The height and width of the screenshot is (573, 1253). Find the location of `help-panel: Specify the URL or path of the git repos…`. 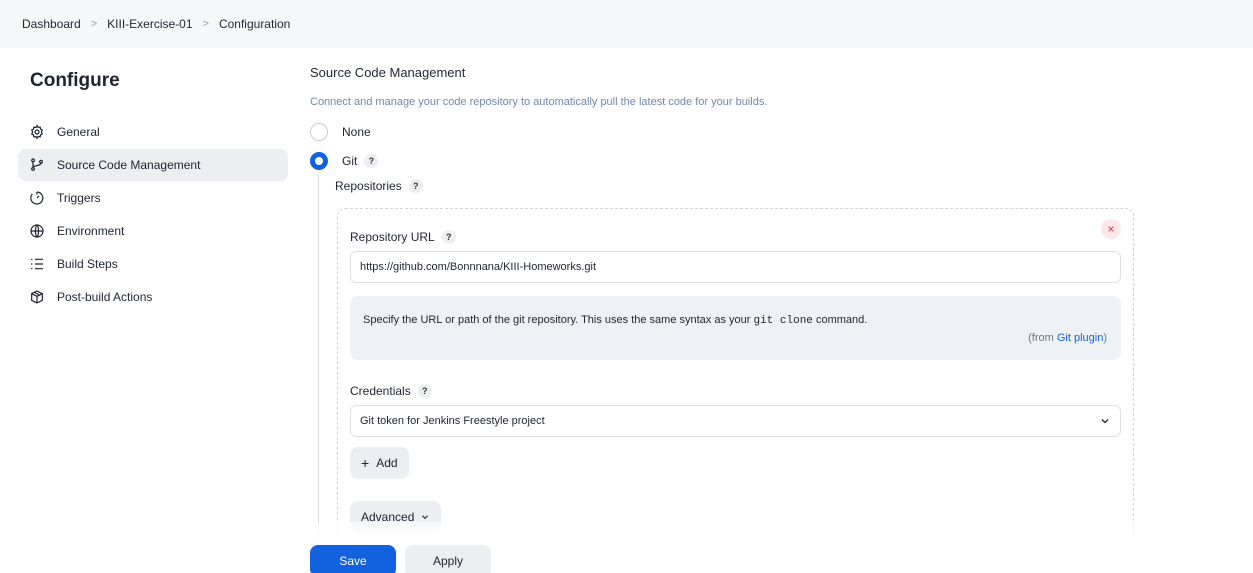

help-panel: Specify the URL or path of the git repos… is located at coordinates (735, 328).